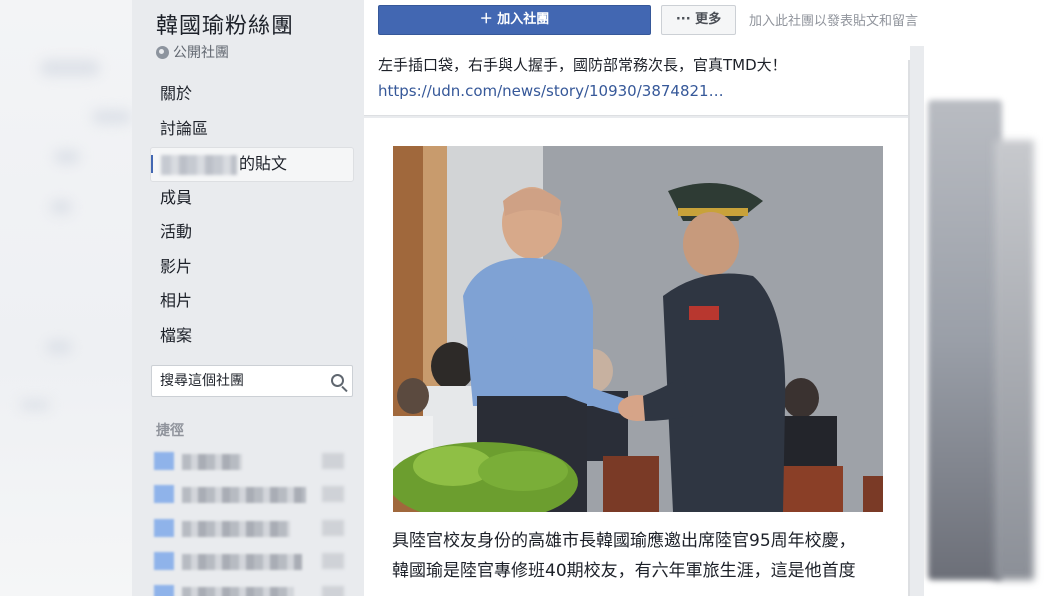  I want to click on nav-item-member-posts: 的貼文, so click(252, 164).